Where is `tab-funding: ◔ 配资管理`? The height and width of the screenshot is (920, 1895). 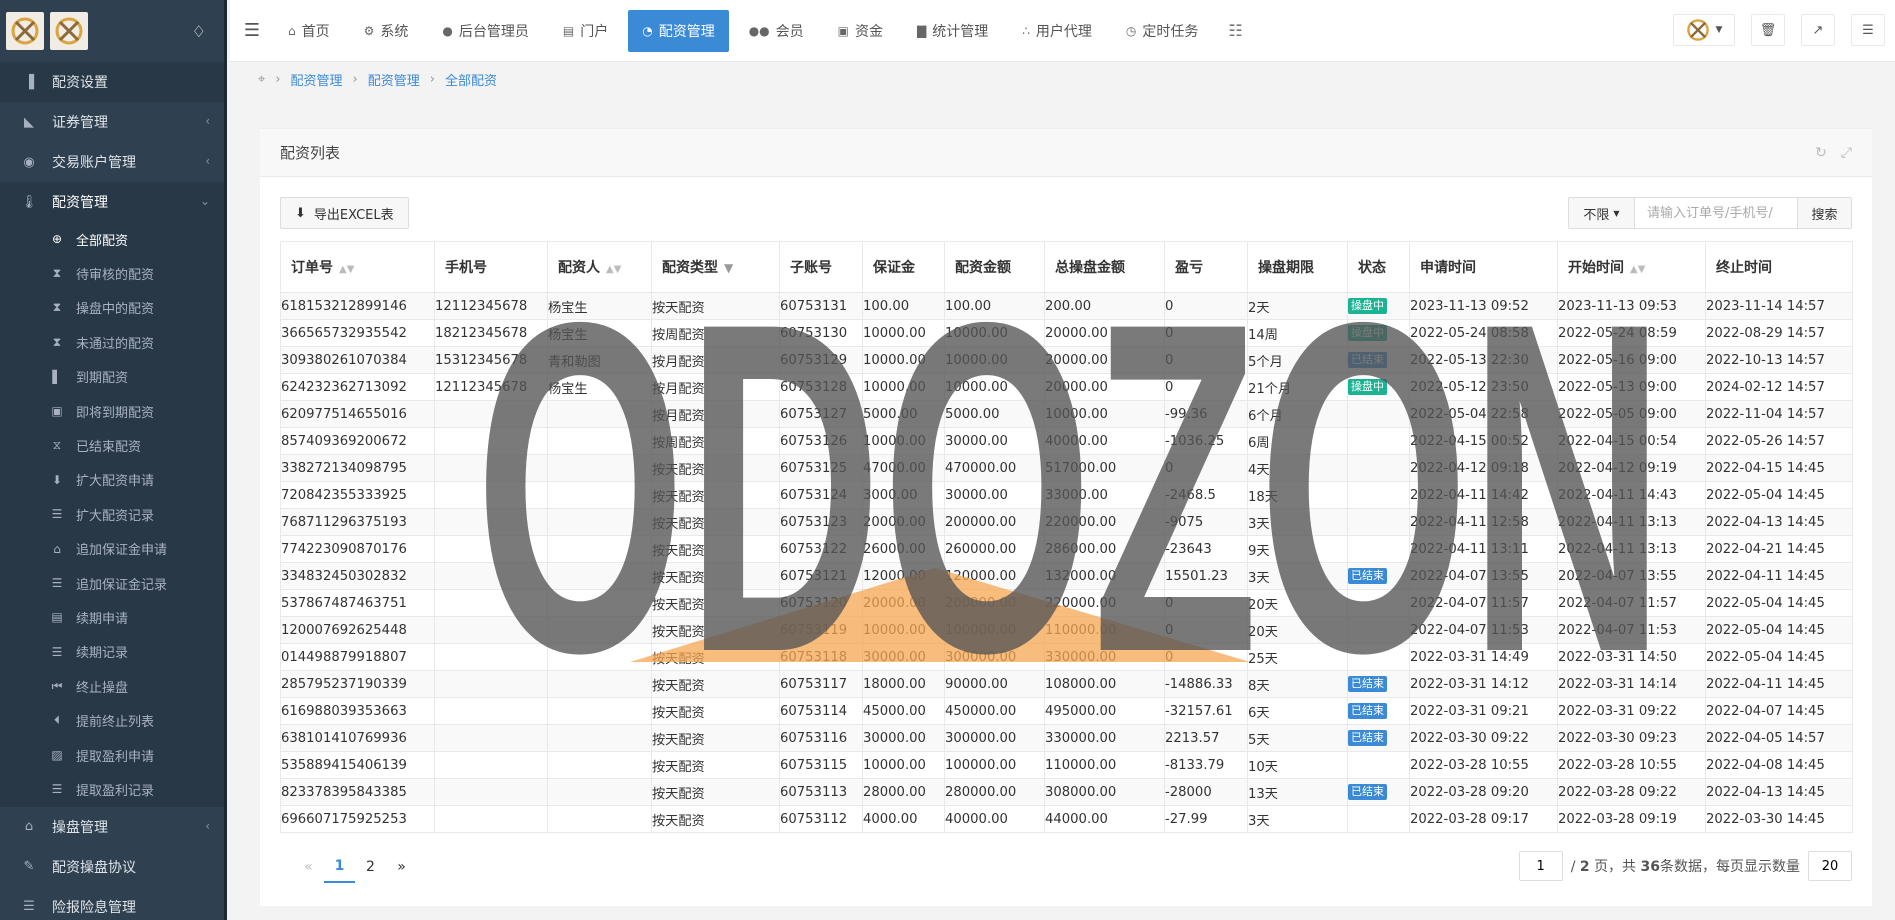 tab-funding: ◔ 配资管理 is located at coordinates (678, 30).